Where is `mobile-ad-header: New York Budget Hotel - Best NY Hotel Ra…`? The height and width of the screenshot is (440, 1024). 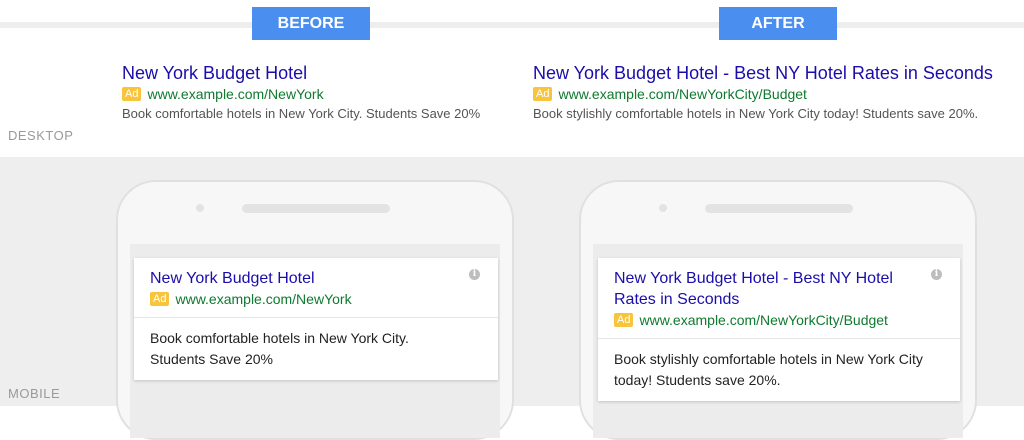 mobile-ad-header: New York Budget Hotel - Best NY Hotel Ra… is located at coordinates (779, 298).